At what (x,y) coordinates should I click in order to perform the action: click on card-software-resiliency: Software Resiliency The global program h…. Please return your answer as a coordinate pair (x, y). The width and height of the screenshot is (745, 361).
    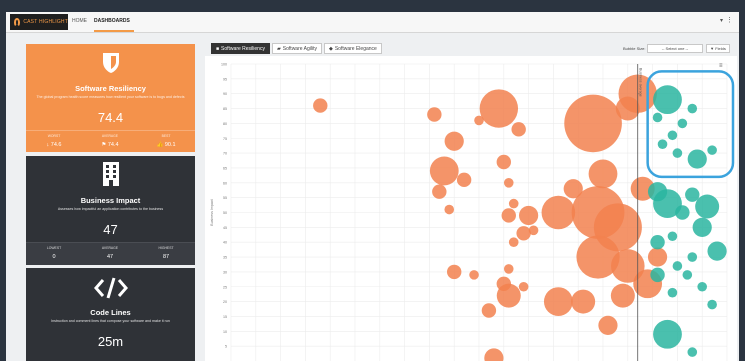
    Looking at the image, I should click on (110, 98).